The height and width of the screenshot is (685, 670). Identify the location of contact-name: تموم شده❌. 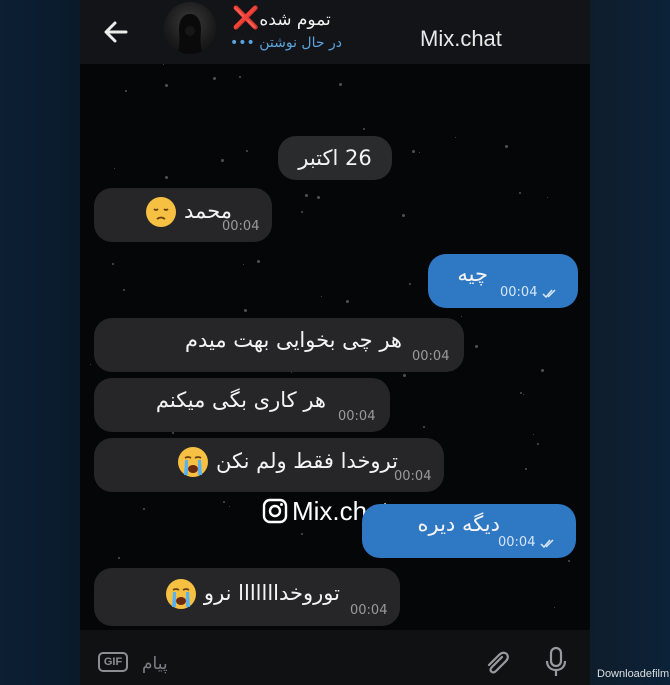
(297, 18).